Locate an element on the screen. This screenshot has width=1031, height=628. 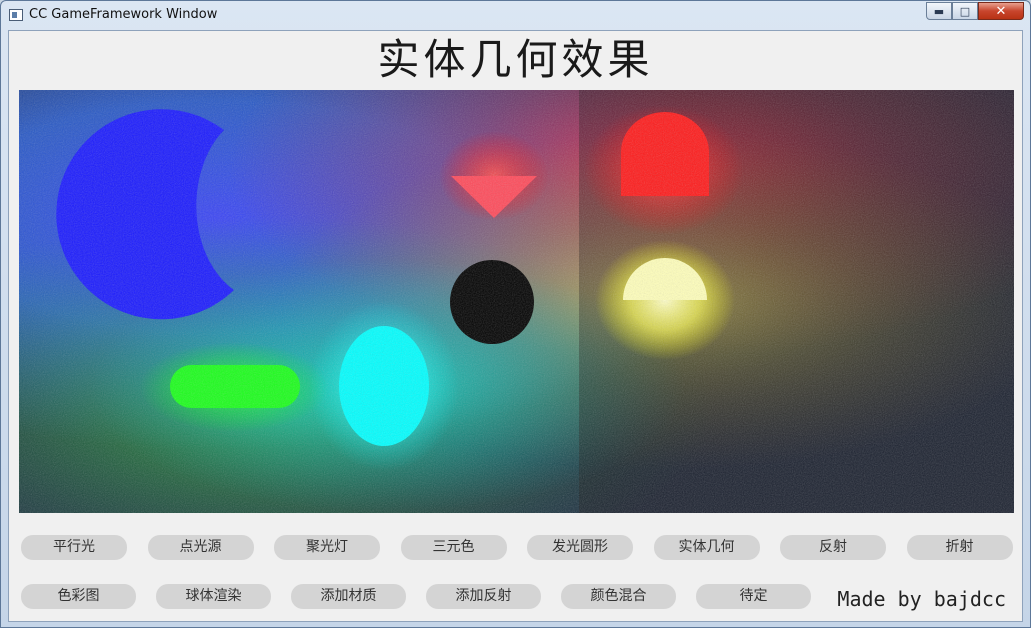
minimize-icon: ▬ is located at coordinates (939, 11).